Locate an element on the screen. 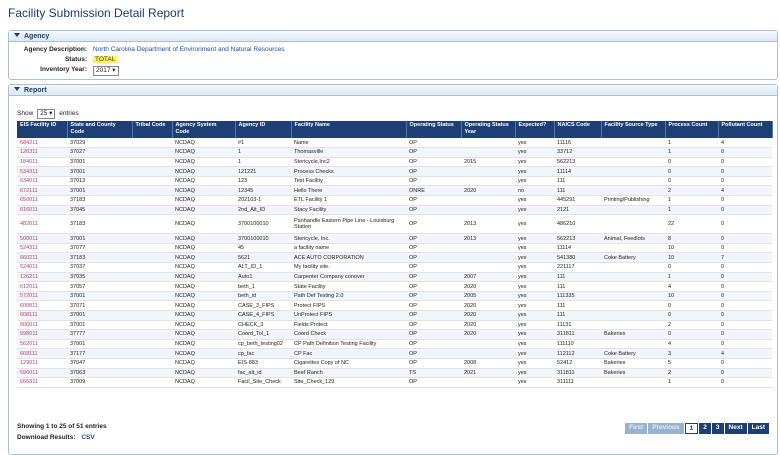 The width and height of the screenshot is (780, 455). previous-page-button: Previous is located at coordinates (666, 428).